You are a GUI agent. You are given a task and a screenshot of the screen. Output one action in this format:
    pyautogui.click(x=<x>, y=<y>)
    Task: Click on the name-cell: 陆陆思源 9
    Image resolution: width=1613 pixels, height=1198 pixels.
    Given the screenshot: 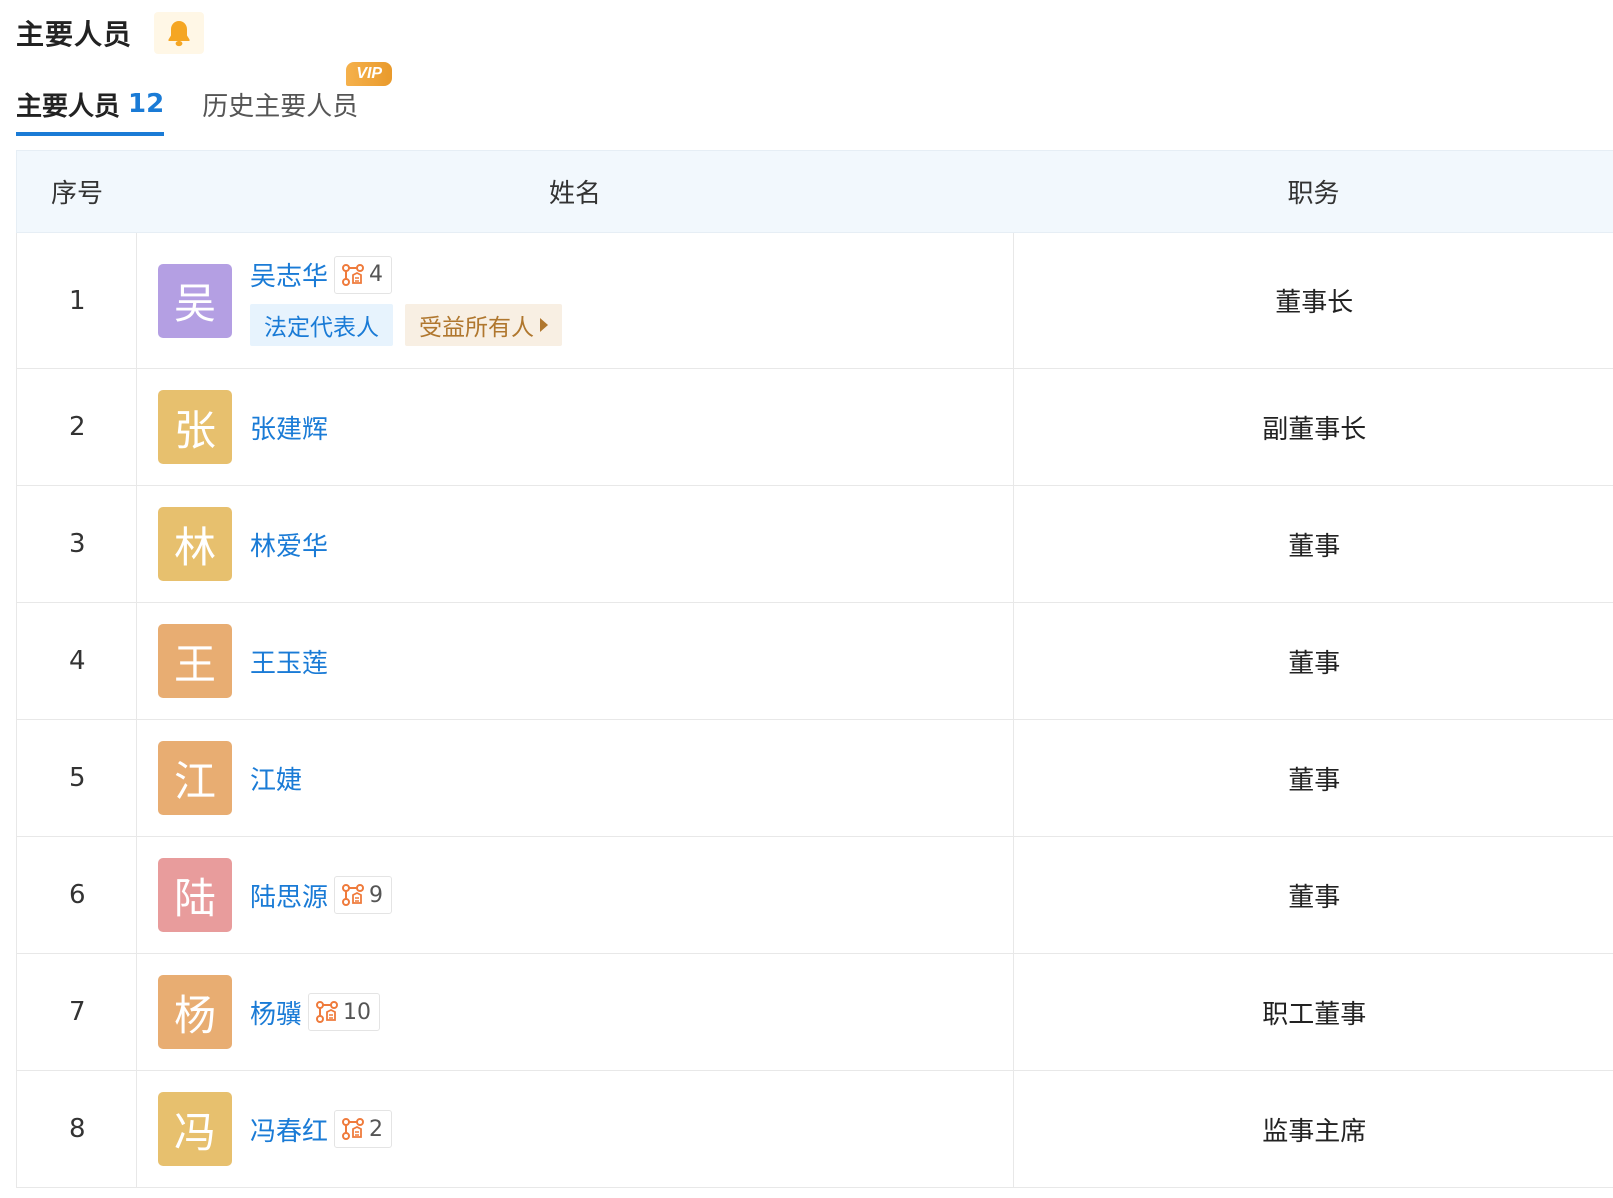 What is the action you would take?
    pyautogui.click(x=575, y=895)
    